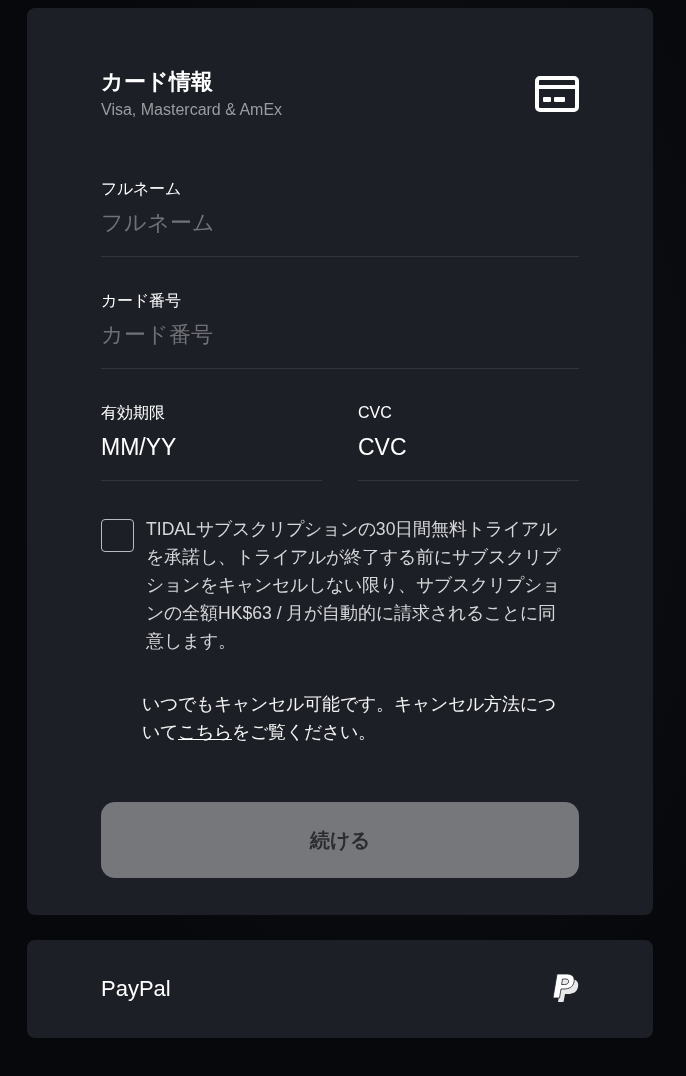  What do you see at coordinates (117, 535) in the screenshot?
I see `consent-checkbox` at bounding box center [117, 535].